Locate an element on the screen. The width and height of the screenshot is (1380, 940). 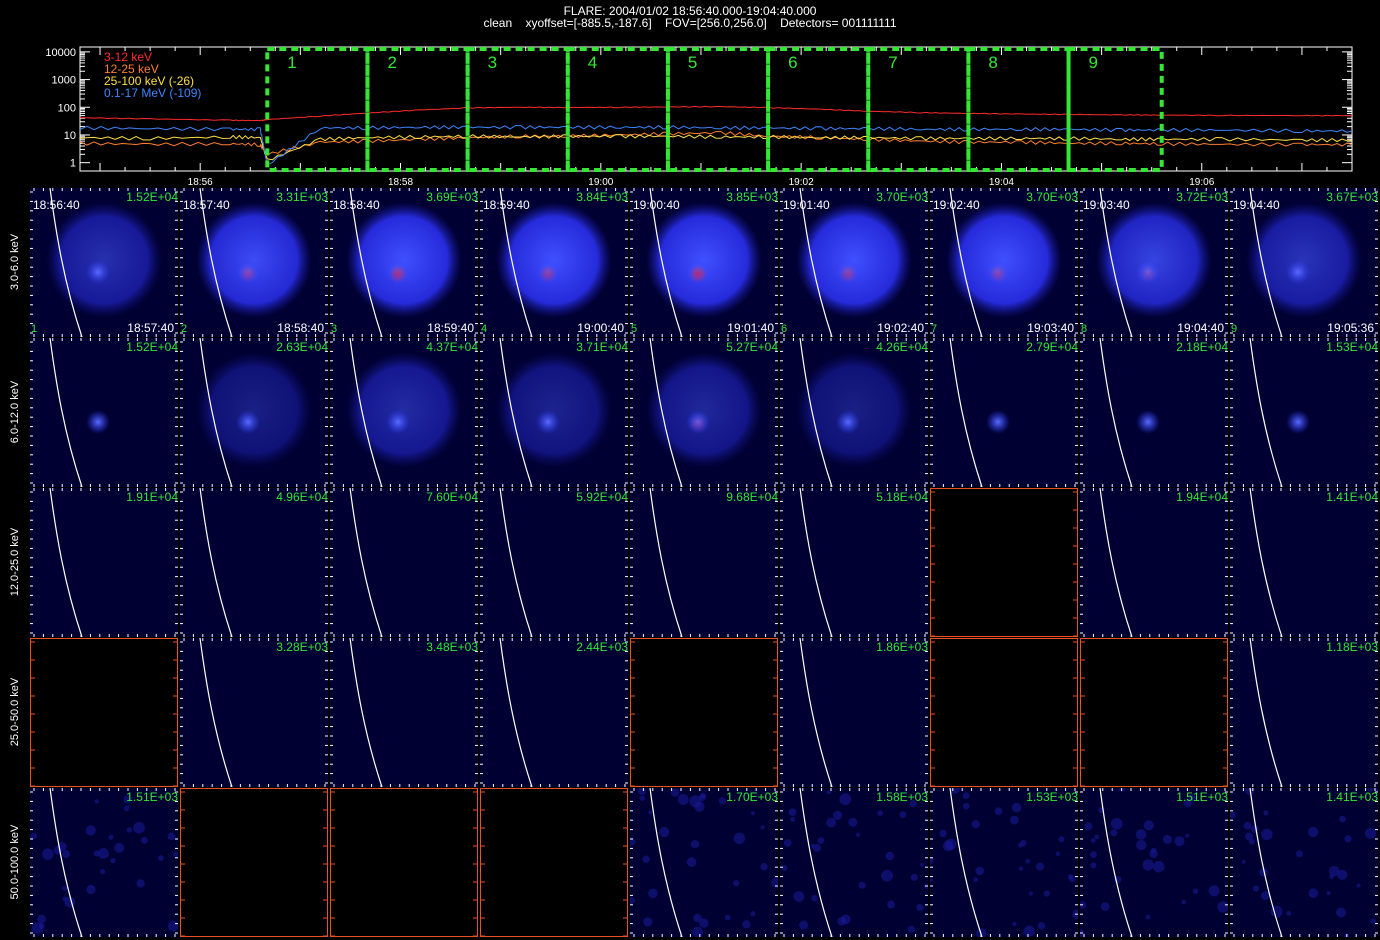
panel-end-time: 19:02:40 is located at coordinates (900, 328).